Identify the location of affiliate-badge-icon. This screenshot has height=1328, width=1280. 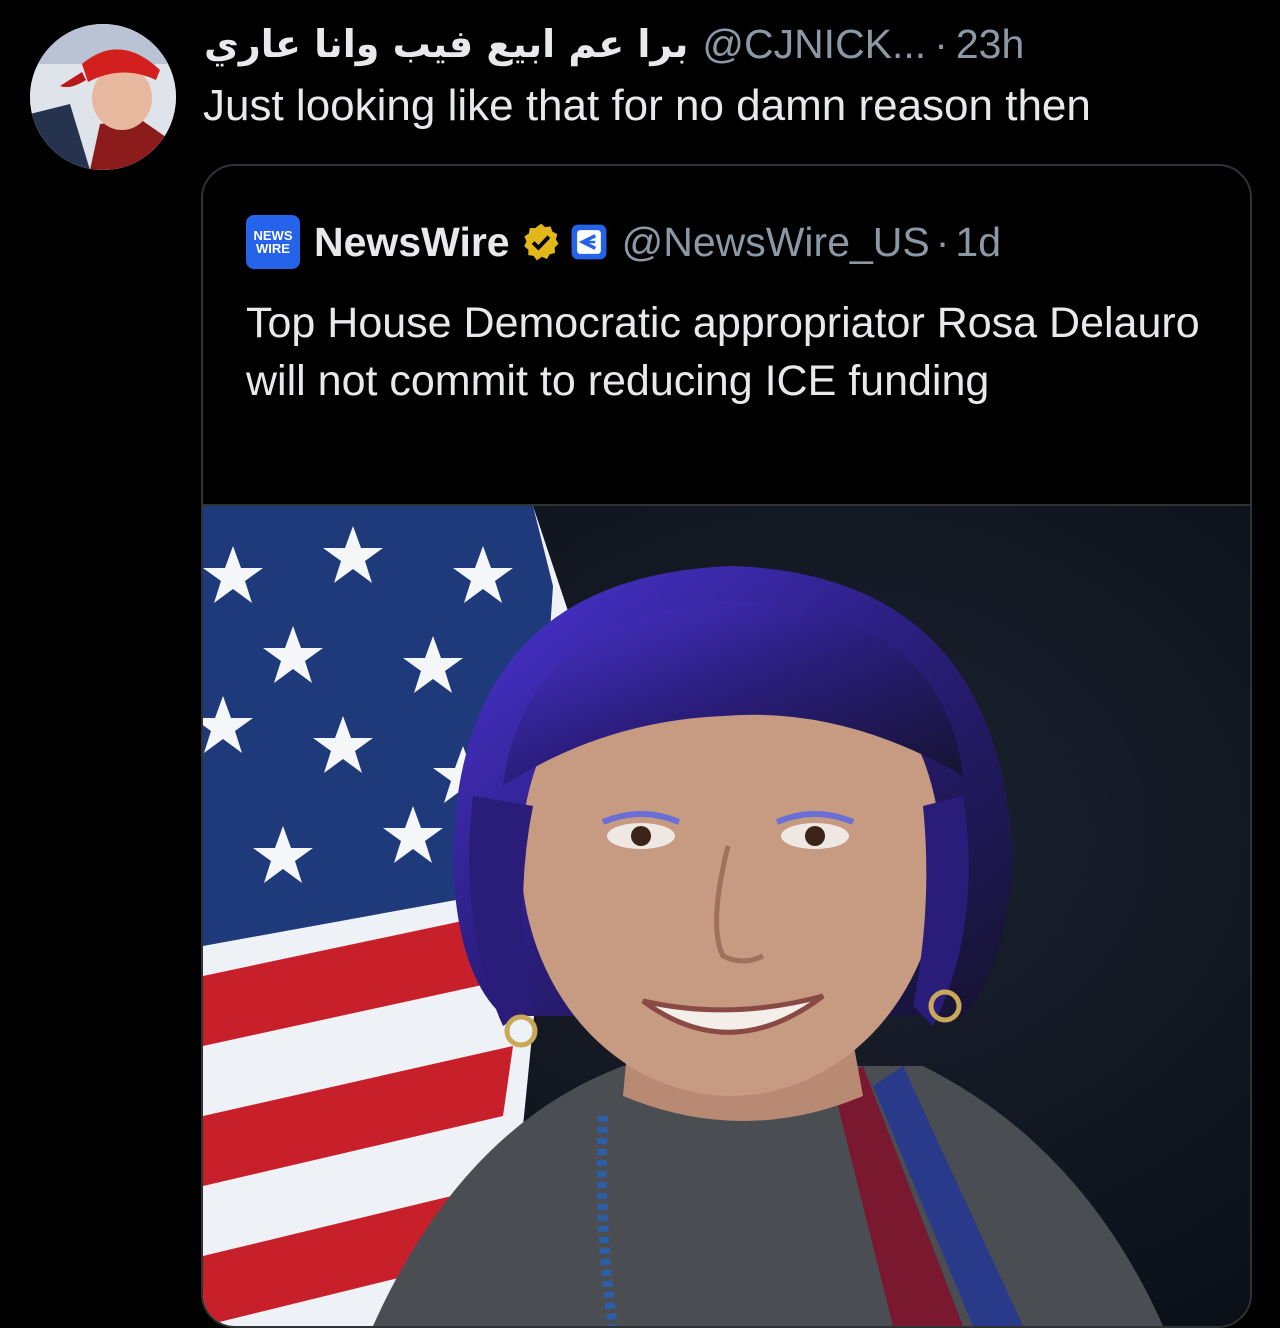
(589, 242).